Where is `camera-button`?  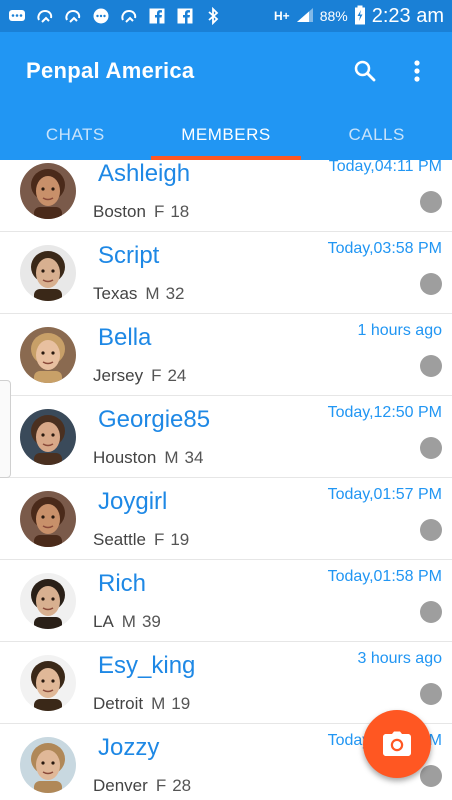
camera-button is located at coordinates (397, 744).